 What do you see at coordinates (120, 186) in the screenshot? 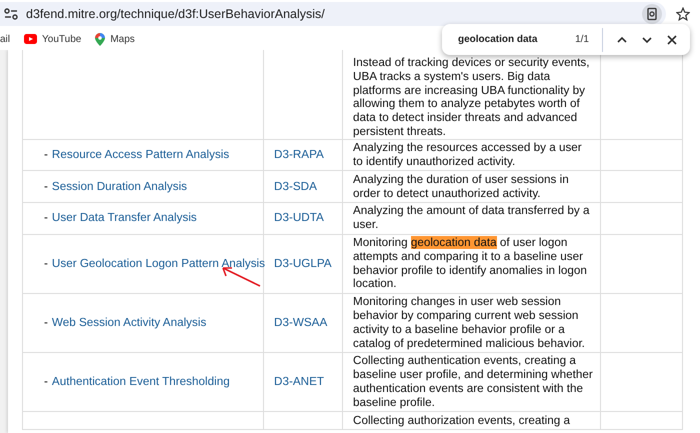
I see `technique-link: Session Duration Analysis` at bounding box center [120, 186].